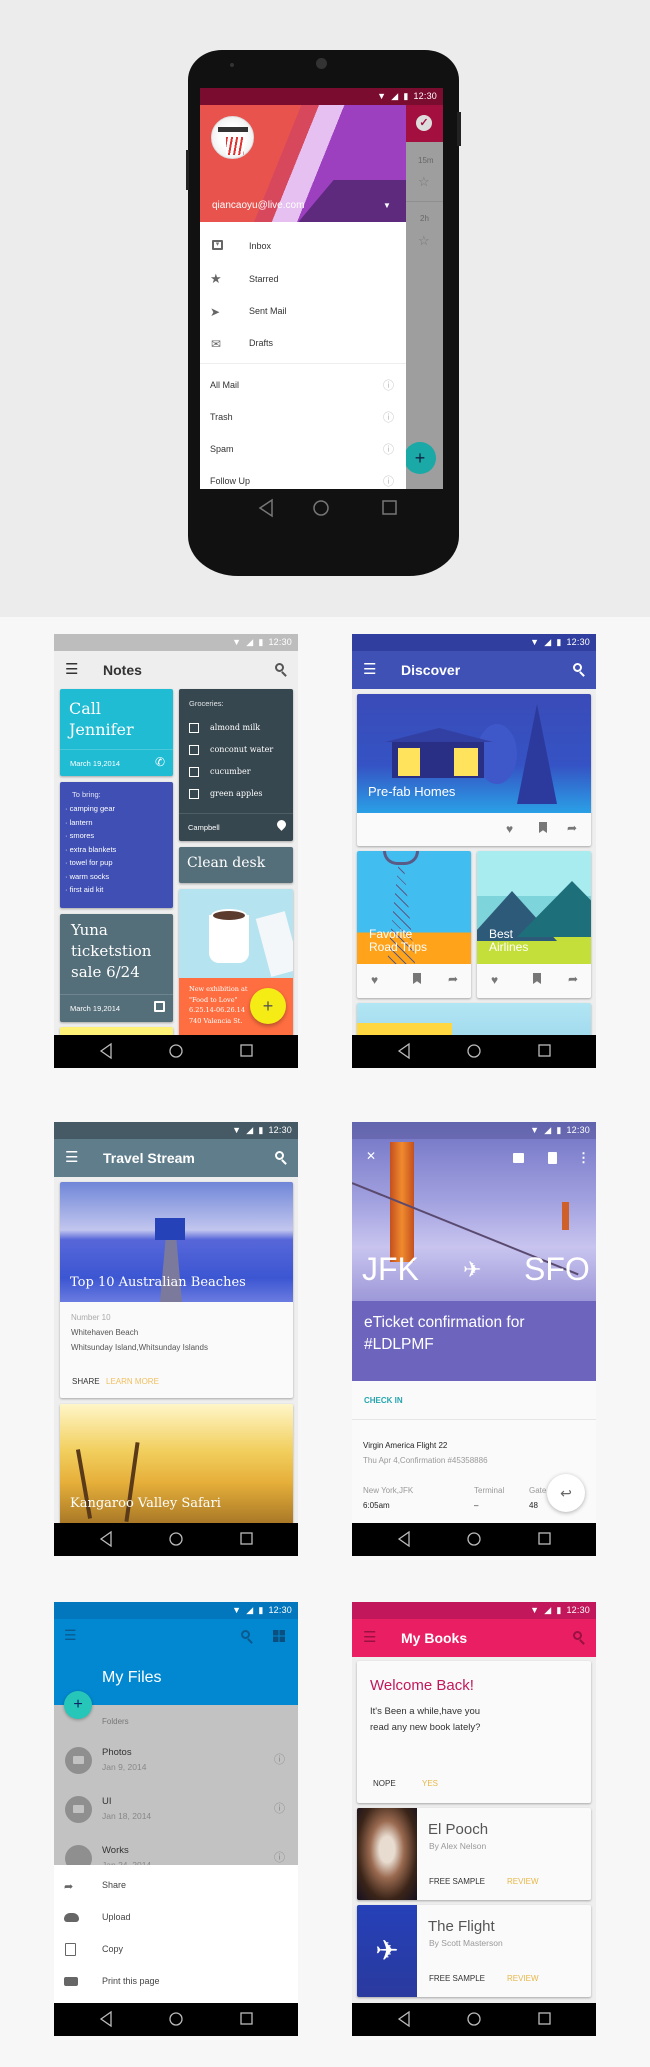 The width and height of the screenshot is (650, 2067). Describe the element at coordinates (303, 344) in the screenshot. I see `drawer-item-drafts: ✉ Drafts` at that location.